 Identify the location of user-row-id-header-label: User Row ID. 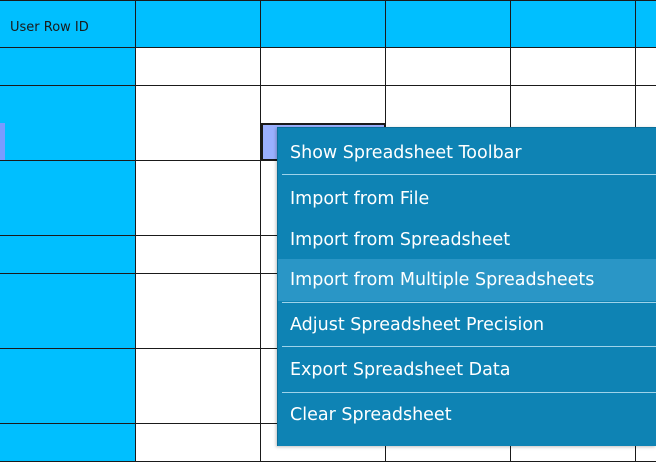
(49, 27).